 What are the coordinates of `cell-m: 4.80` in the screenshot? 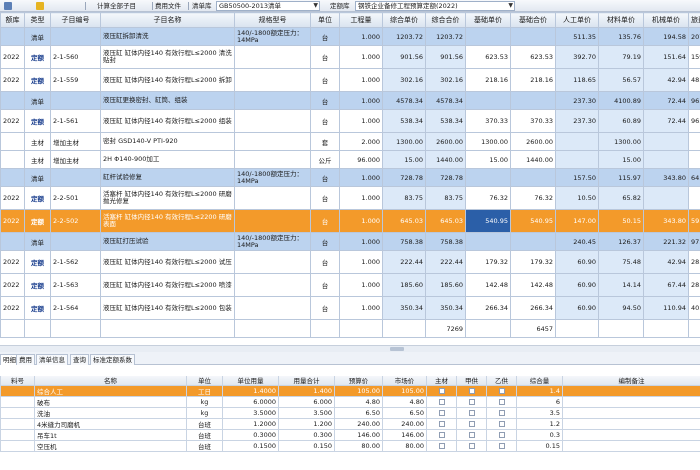 It's located at (404, 402).